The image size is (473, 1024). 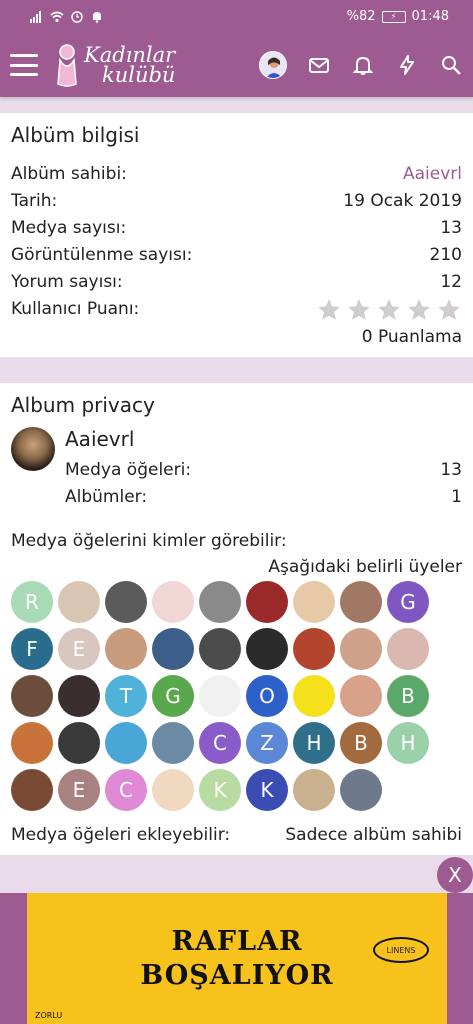 I want to click on menu-icon, so click(x=24, y=65).